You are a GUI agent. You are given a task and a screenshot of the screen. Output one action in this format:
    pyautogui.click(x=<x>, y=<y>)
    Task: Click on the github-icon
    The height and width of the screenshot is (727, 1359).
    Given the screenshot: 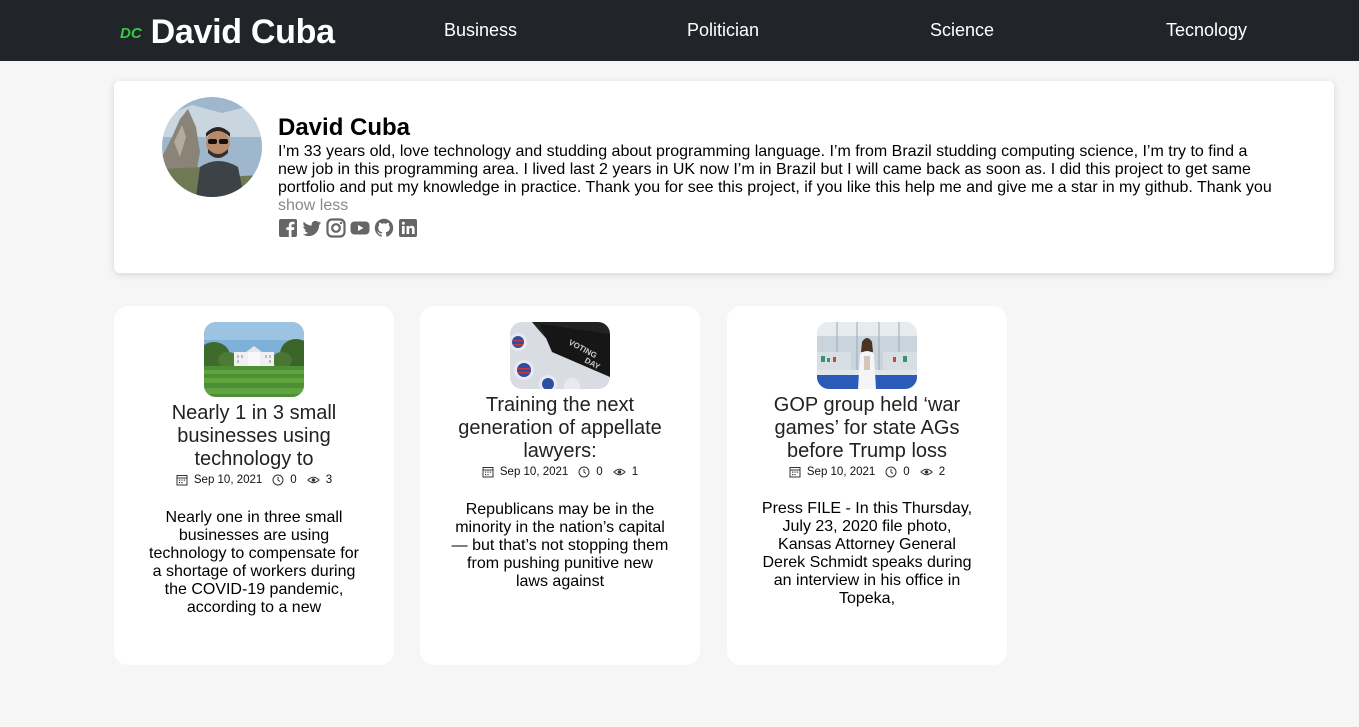 What is the action you would take?
    pyautogui.click(x=384, y=228)
    